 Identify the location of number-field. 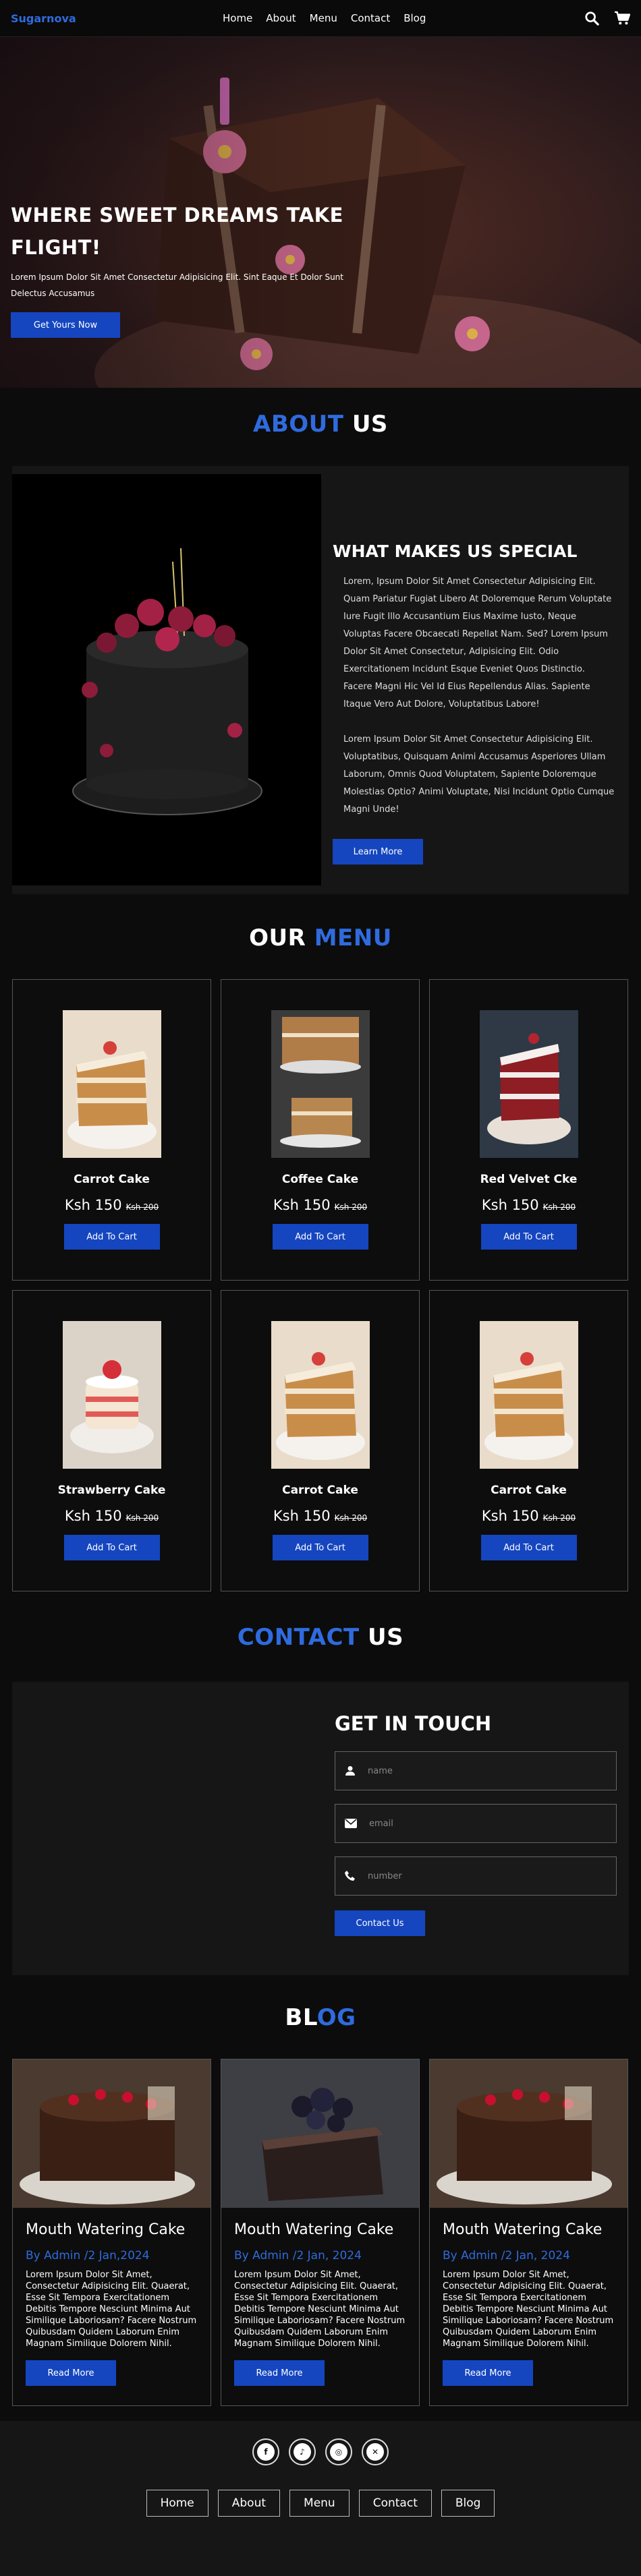
(476, 1876).